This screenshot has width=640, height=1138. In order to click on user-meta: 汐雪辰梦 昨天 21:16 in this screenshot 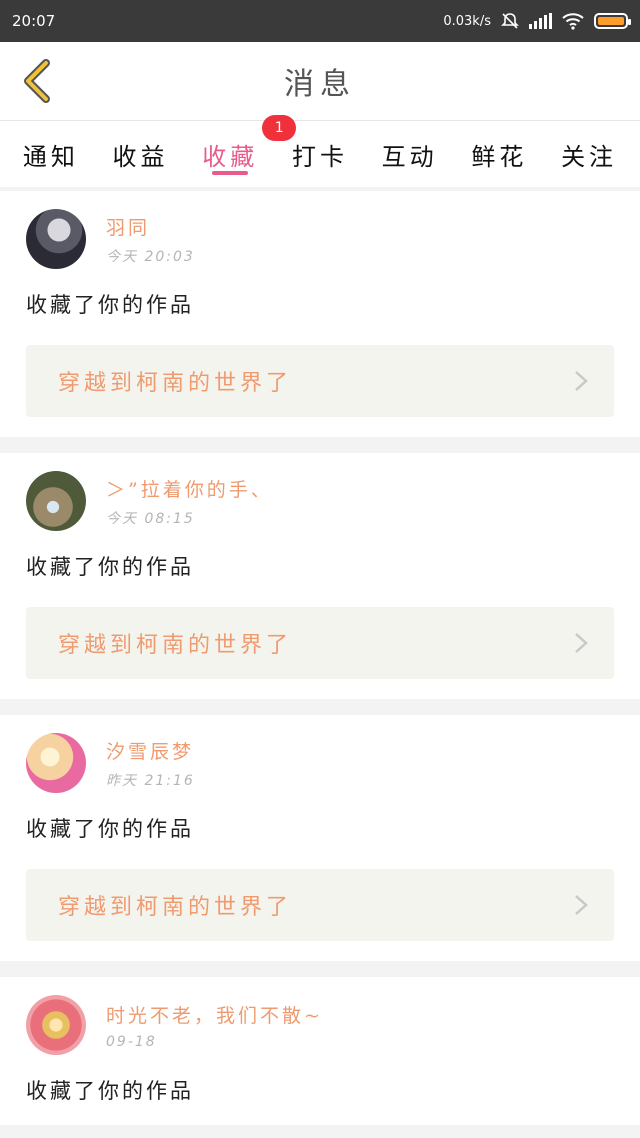, I will do `click(150, 763)`.